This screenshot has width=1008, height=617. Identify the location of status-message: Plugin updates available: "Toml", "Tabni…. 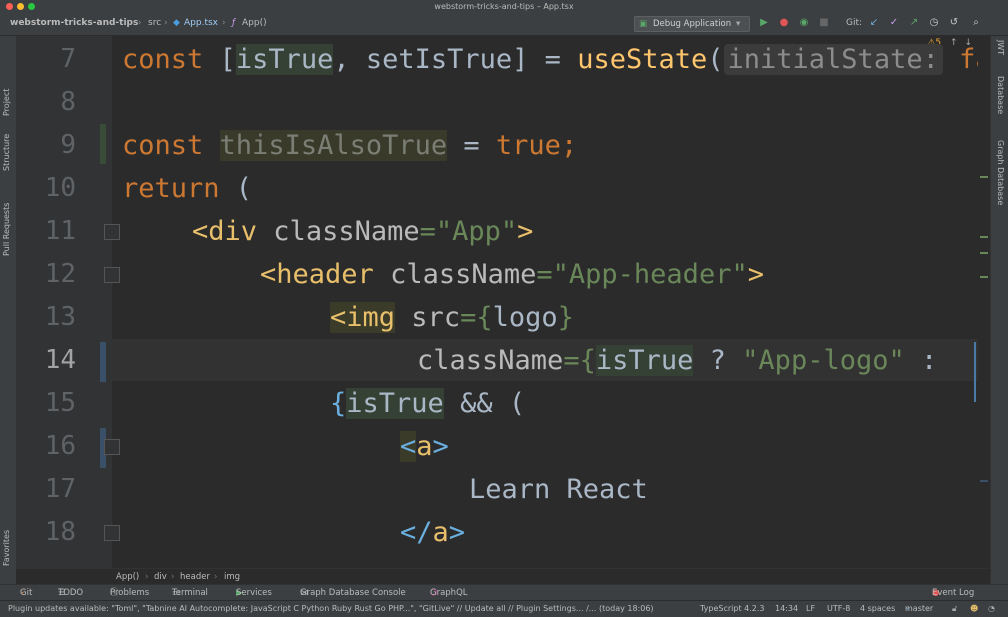
(350, 608).